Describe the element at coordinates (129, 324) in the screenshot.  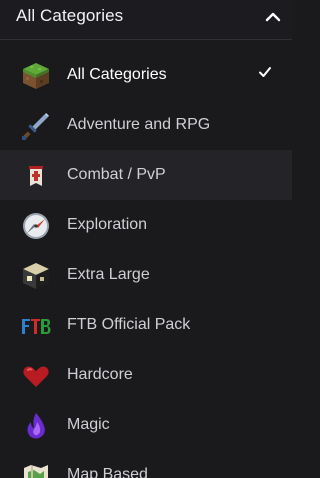
I see `category-label: FTB Official Pack` at that location.